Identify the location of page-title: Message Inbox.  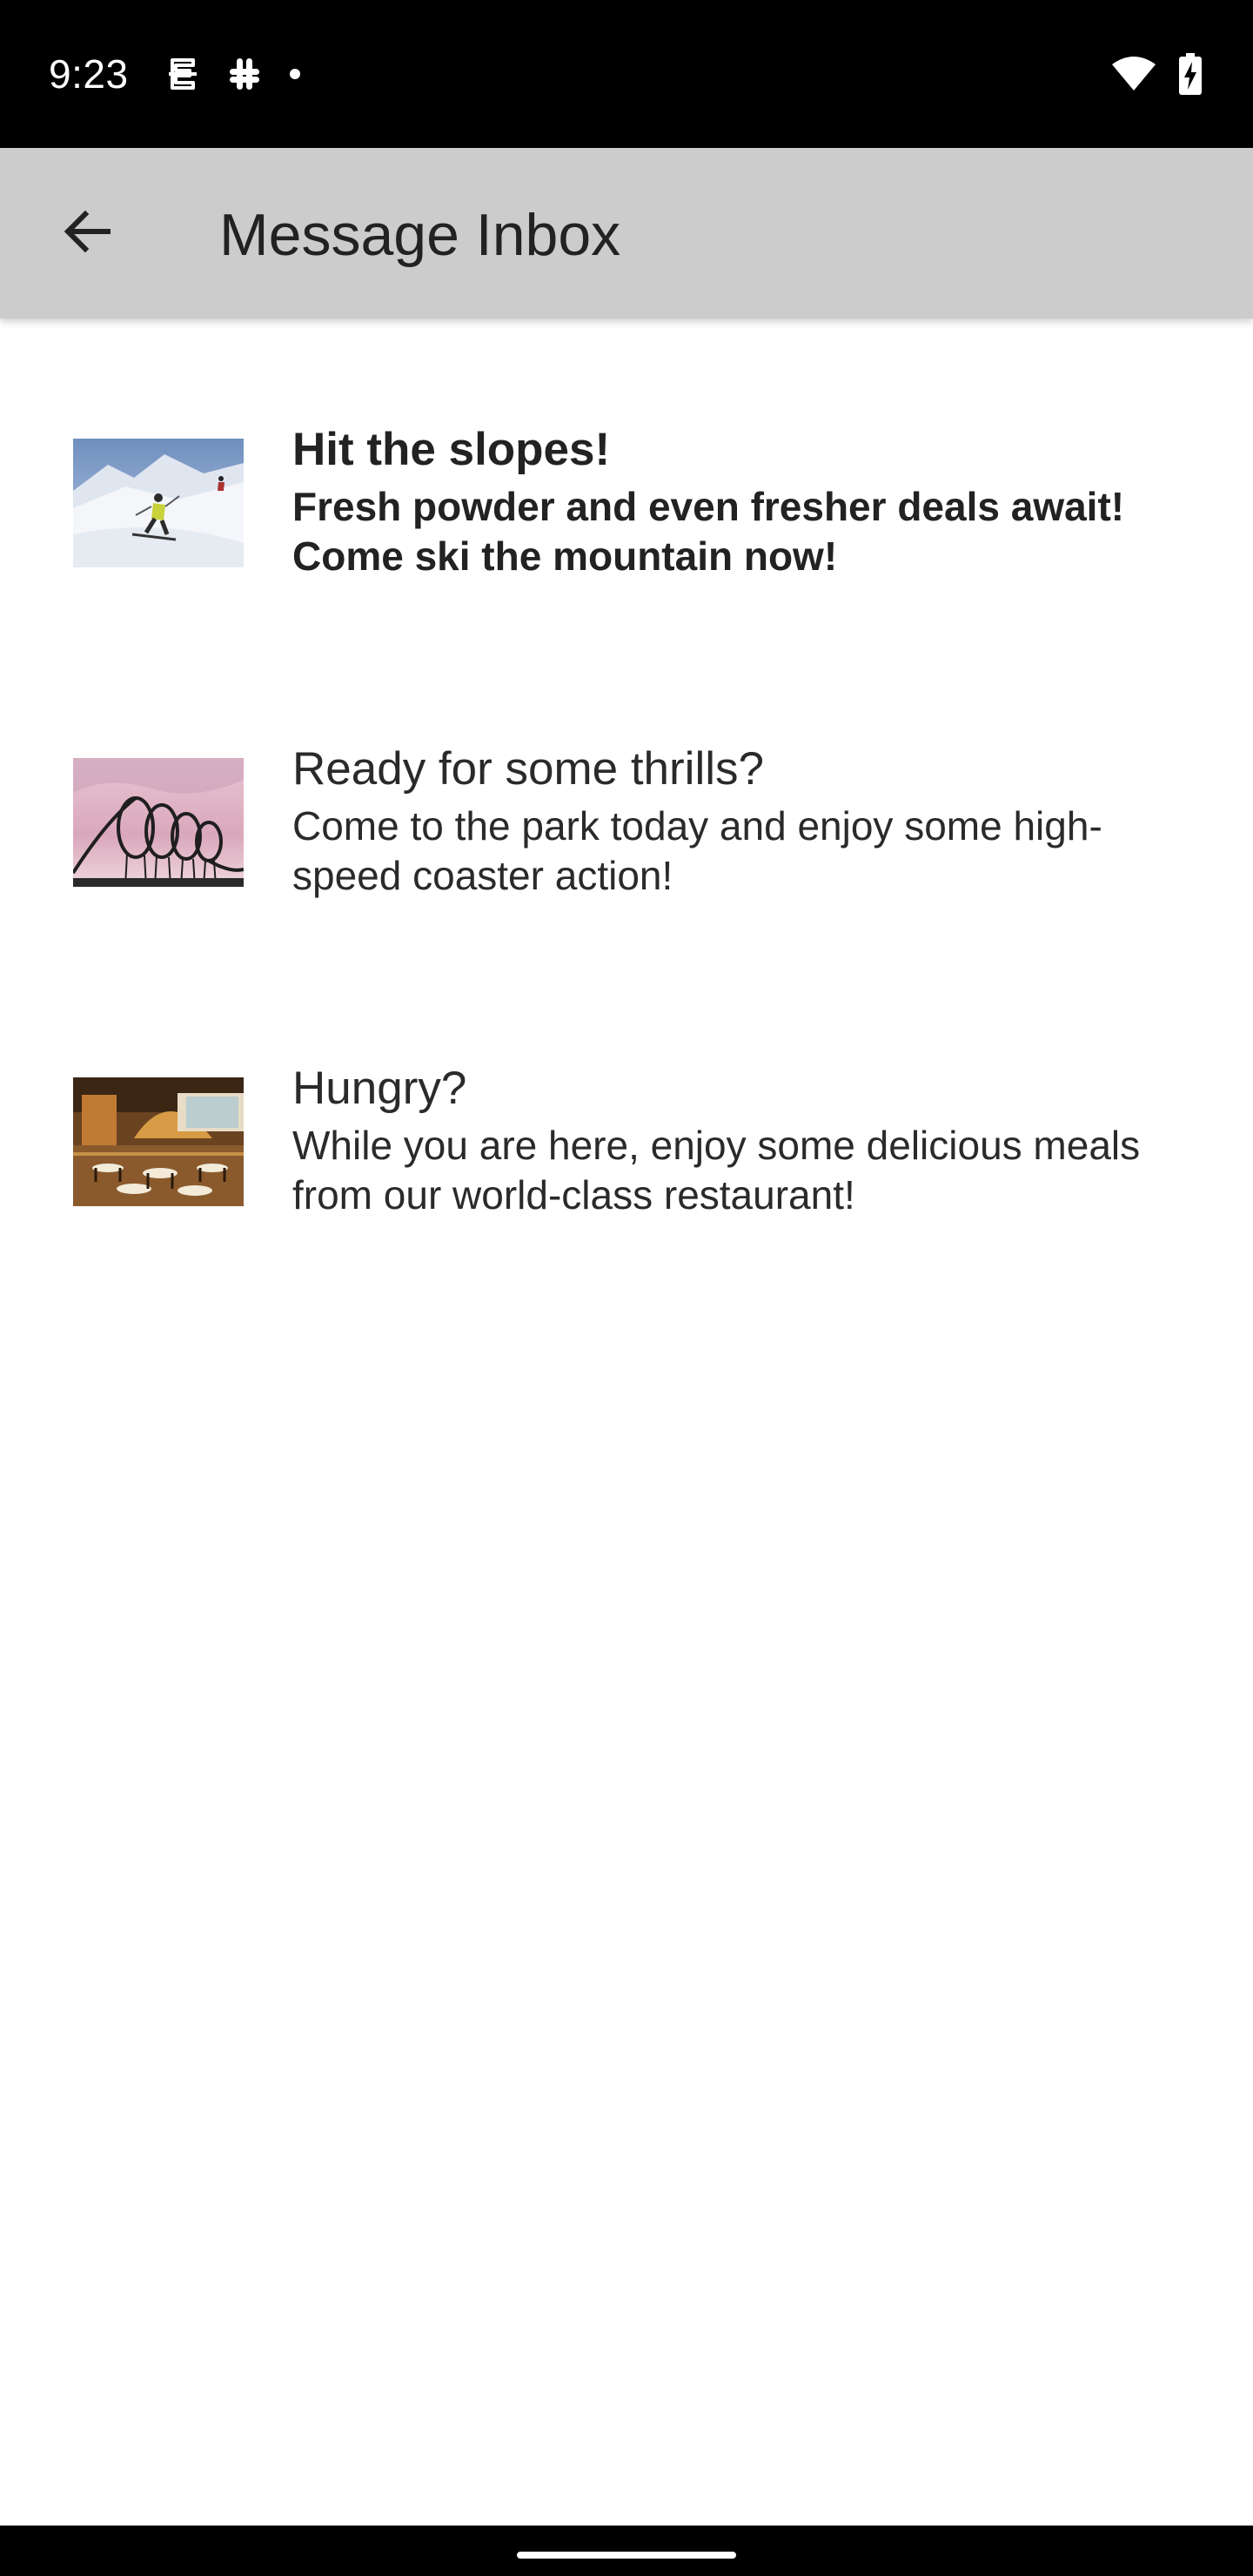
(420, 235).